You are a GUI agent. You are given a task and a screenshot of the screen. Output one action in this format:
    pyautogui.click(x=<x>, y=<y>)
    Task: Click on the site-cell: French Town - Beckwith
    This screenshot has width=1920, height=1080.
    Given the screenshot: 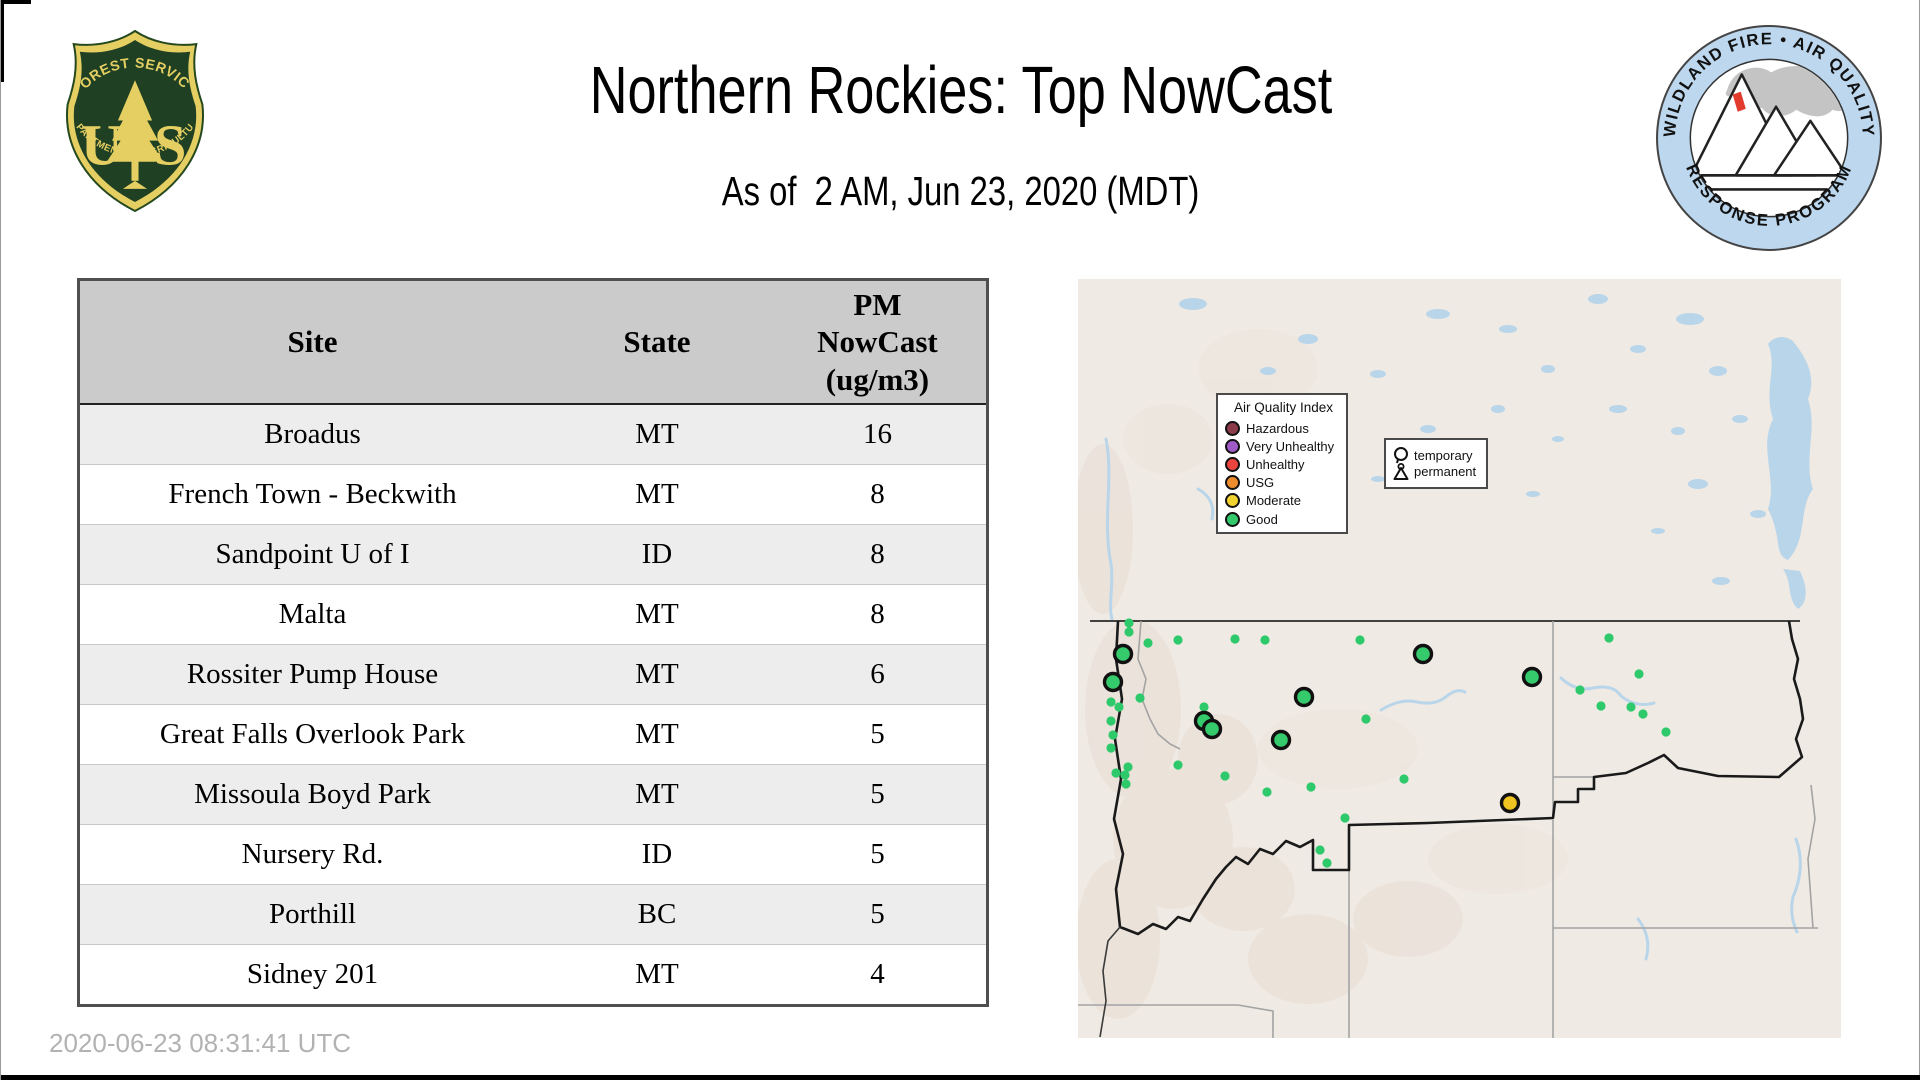 What is the action you would take?
    pyautogui.click(x=312, y=494)
    